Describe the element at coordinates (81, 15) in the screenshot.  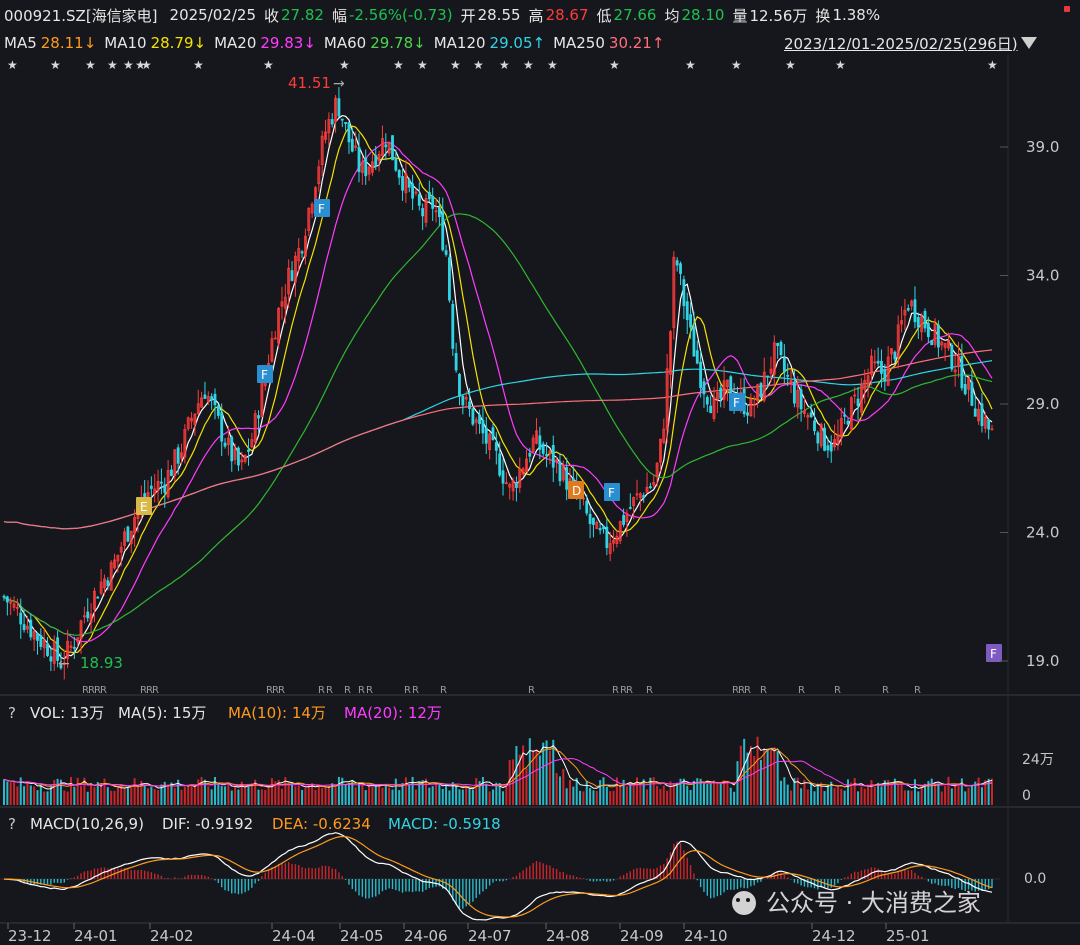
I see `stock-symbol: 000921.SZ[海信家电]` at that location.